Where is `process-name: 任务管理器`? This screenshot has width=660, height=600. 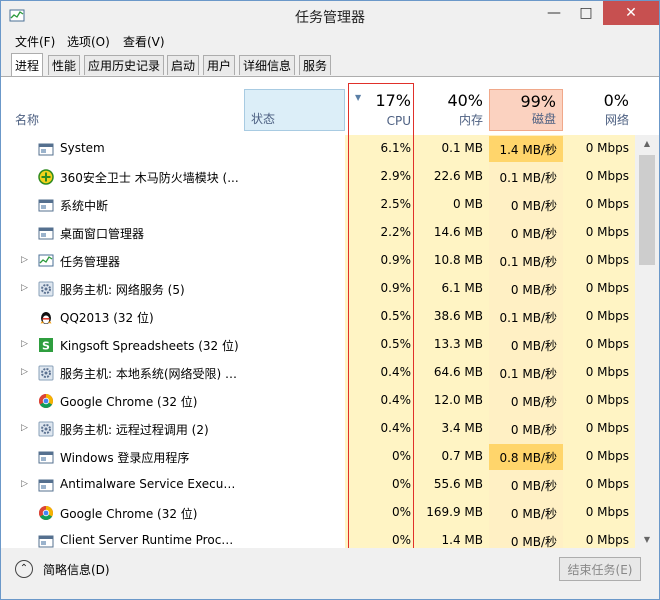
process-name: 任务管理器 is located at coordinates (90, 262).